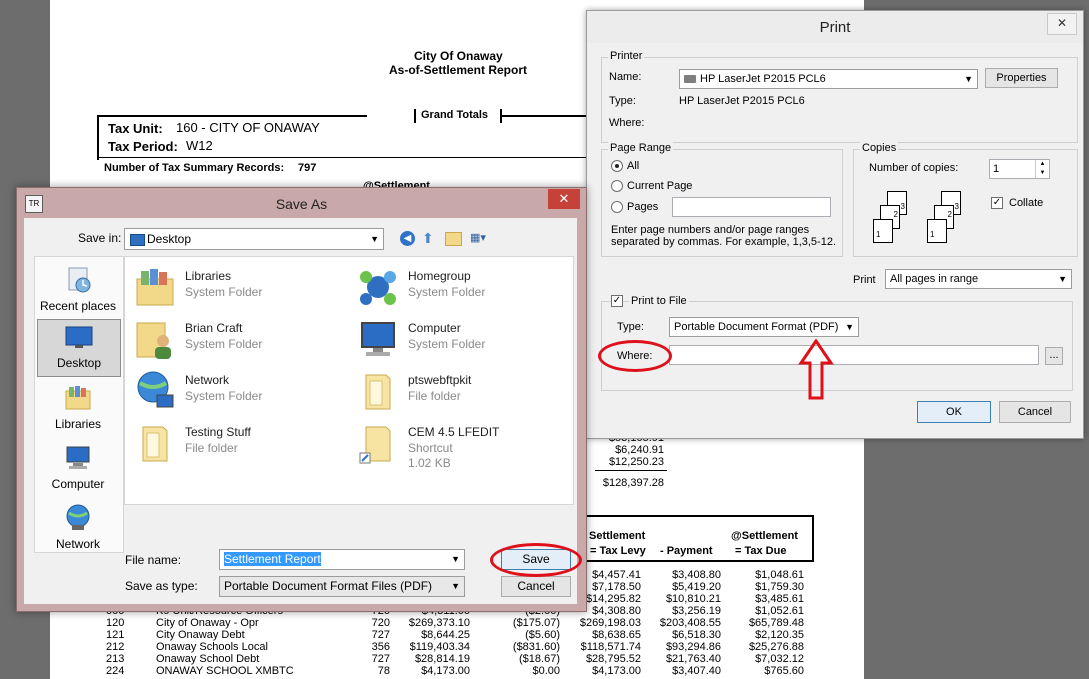 The width and height of the screenshot is (1089, 679). Describe the element at coordinates (458, 70) in the screenshot. I see `report-subtitle: As-of-Settlement Report` at that location.